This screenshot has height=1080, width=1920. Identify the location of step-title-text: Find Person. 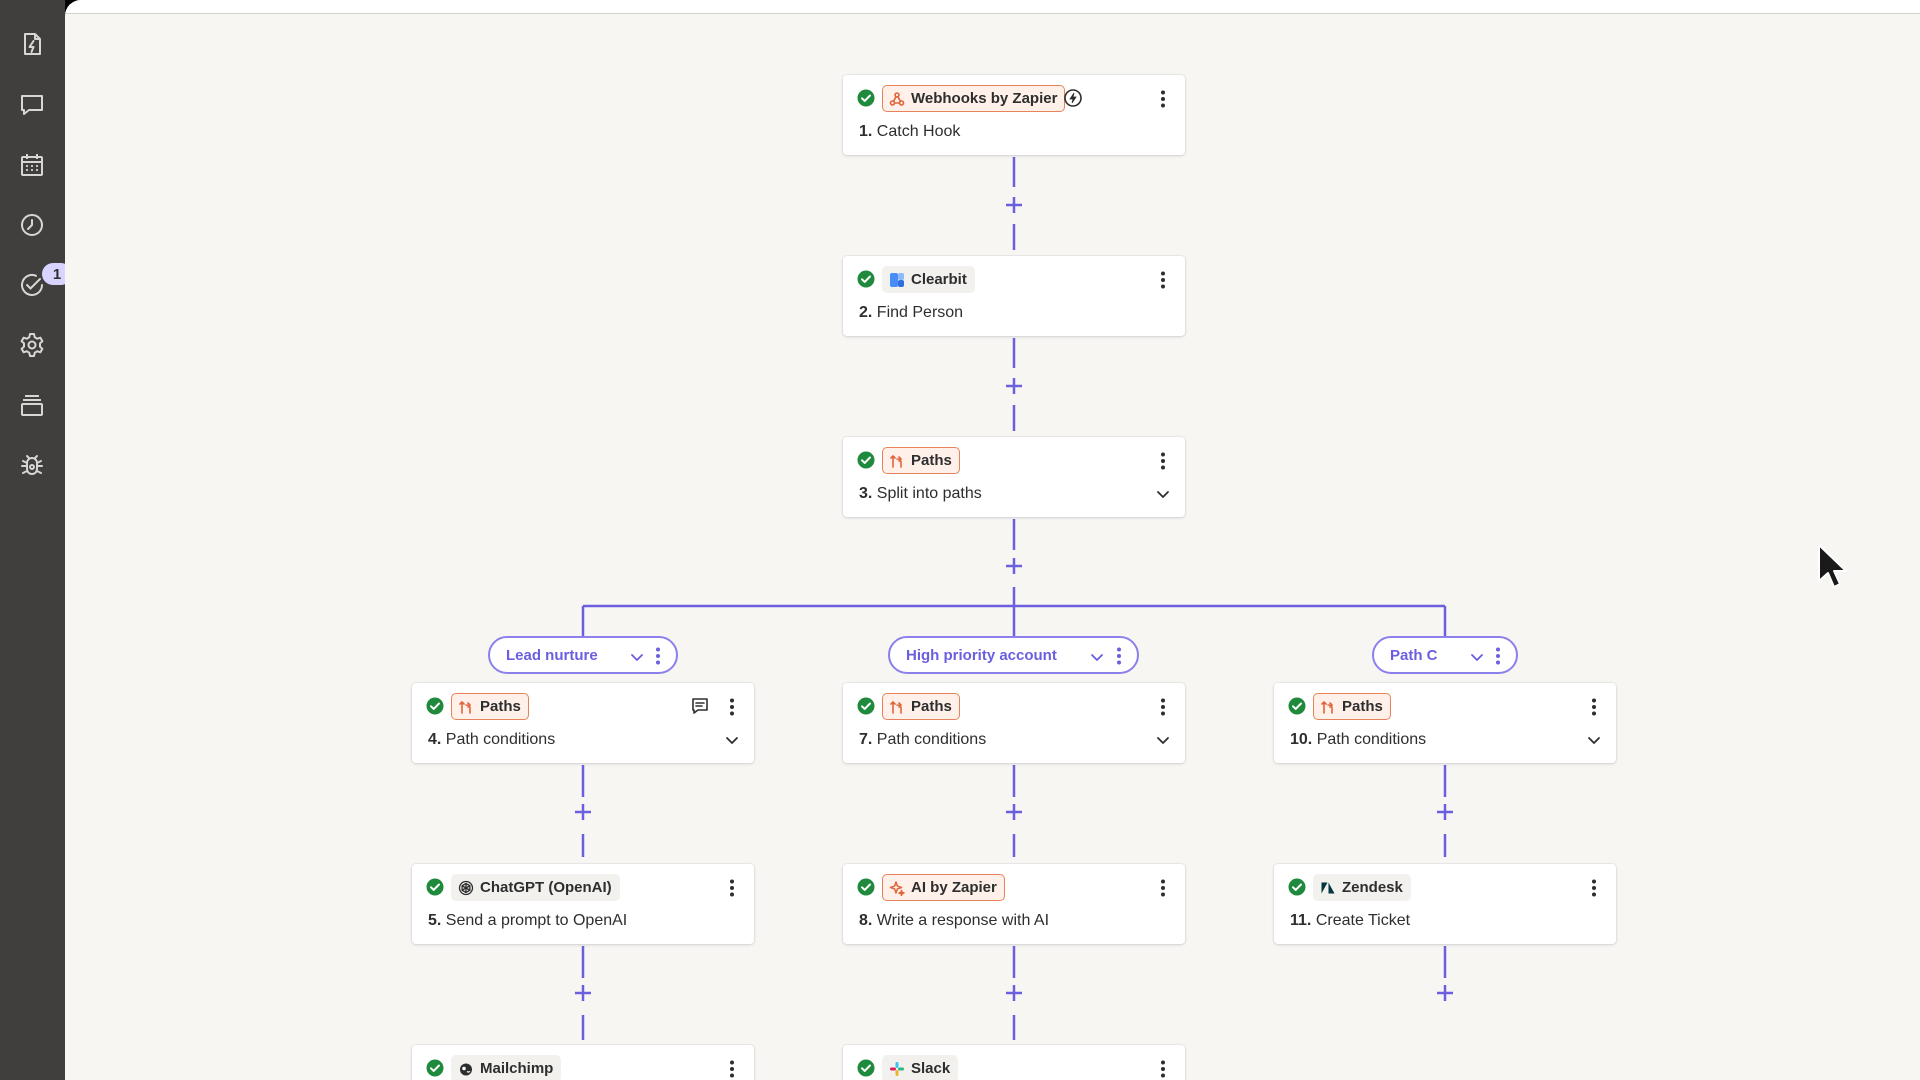
(920, 312).